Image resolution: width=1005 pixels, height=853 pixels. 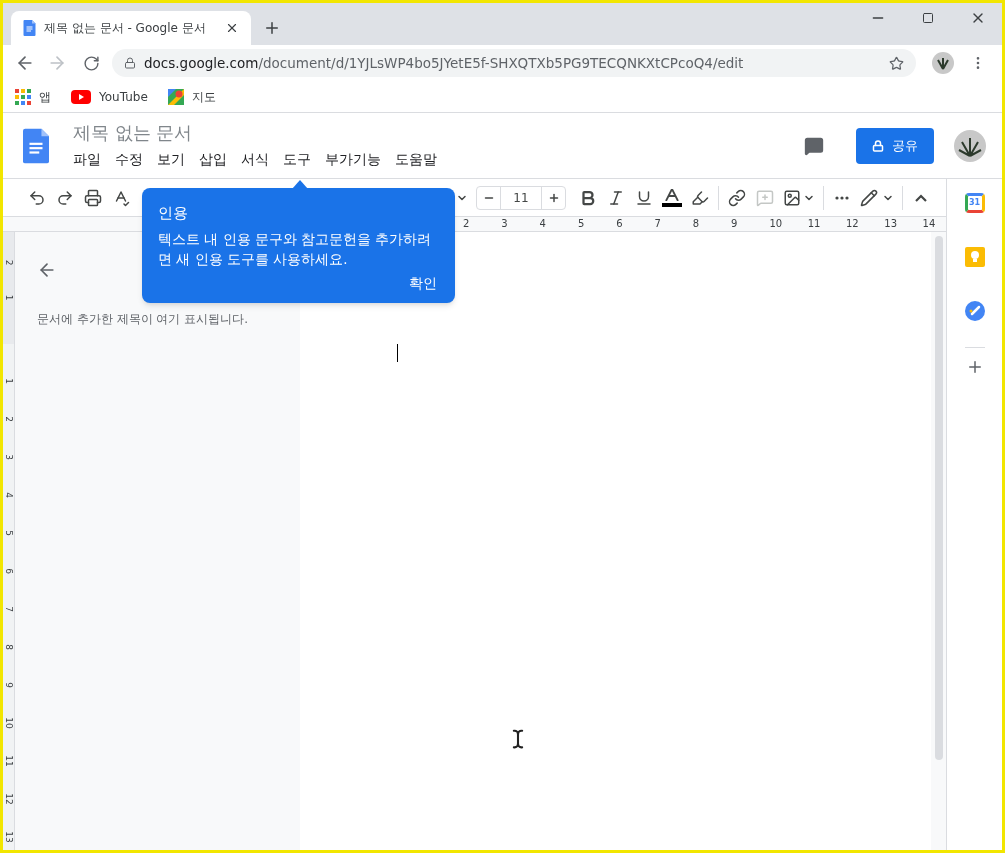 I want to click on font-size-field: 11, so click(x=521, y=197).